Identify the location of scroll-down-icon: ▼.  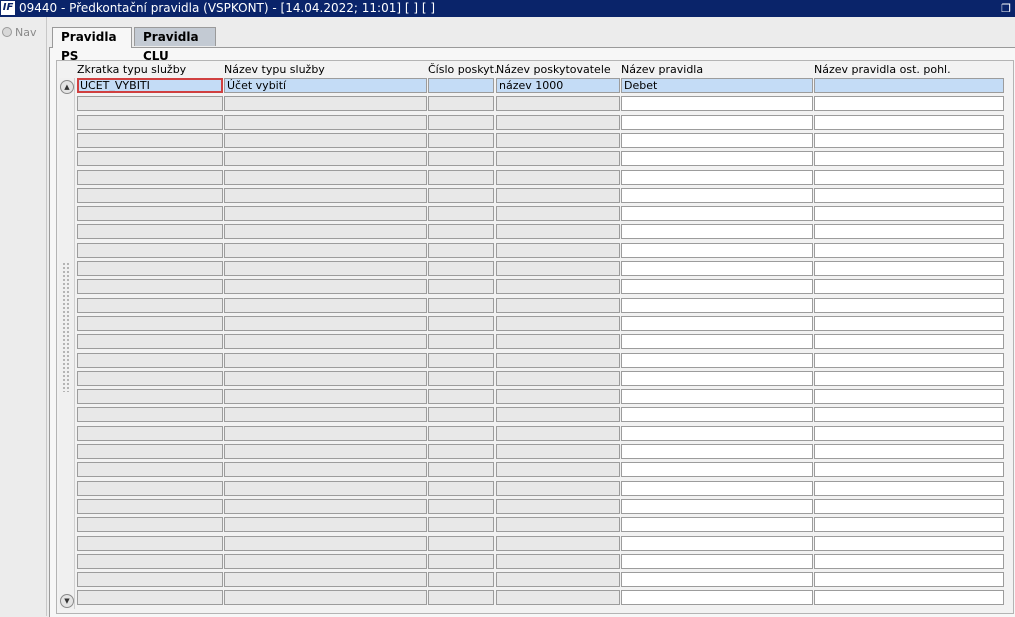
(67, 601).